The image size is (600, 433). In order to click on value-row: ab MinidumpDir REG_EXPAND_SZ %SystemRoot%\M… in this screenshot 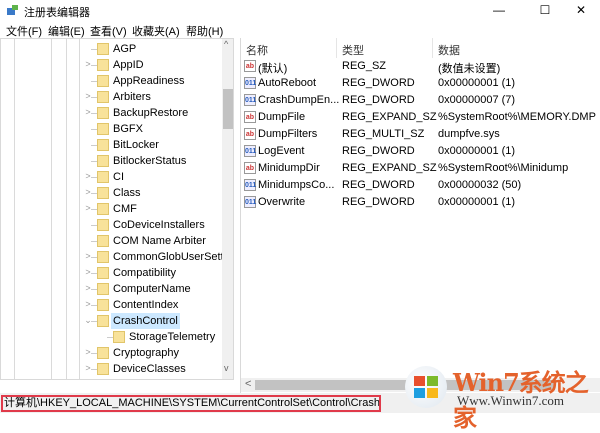, I will do `click(420, 168)`.